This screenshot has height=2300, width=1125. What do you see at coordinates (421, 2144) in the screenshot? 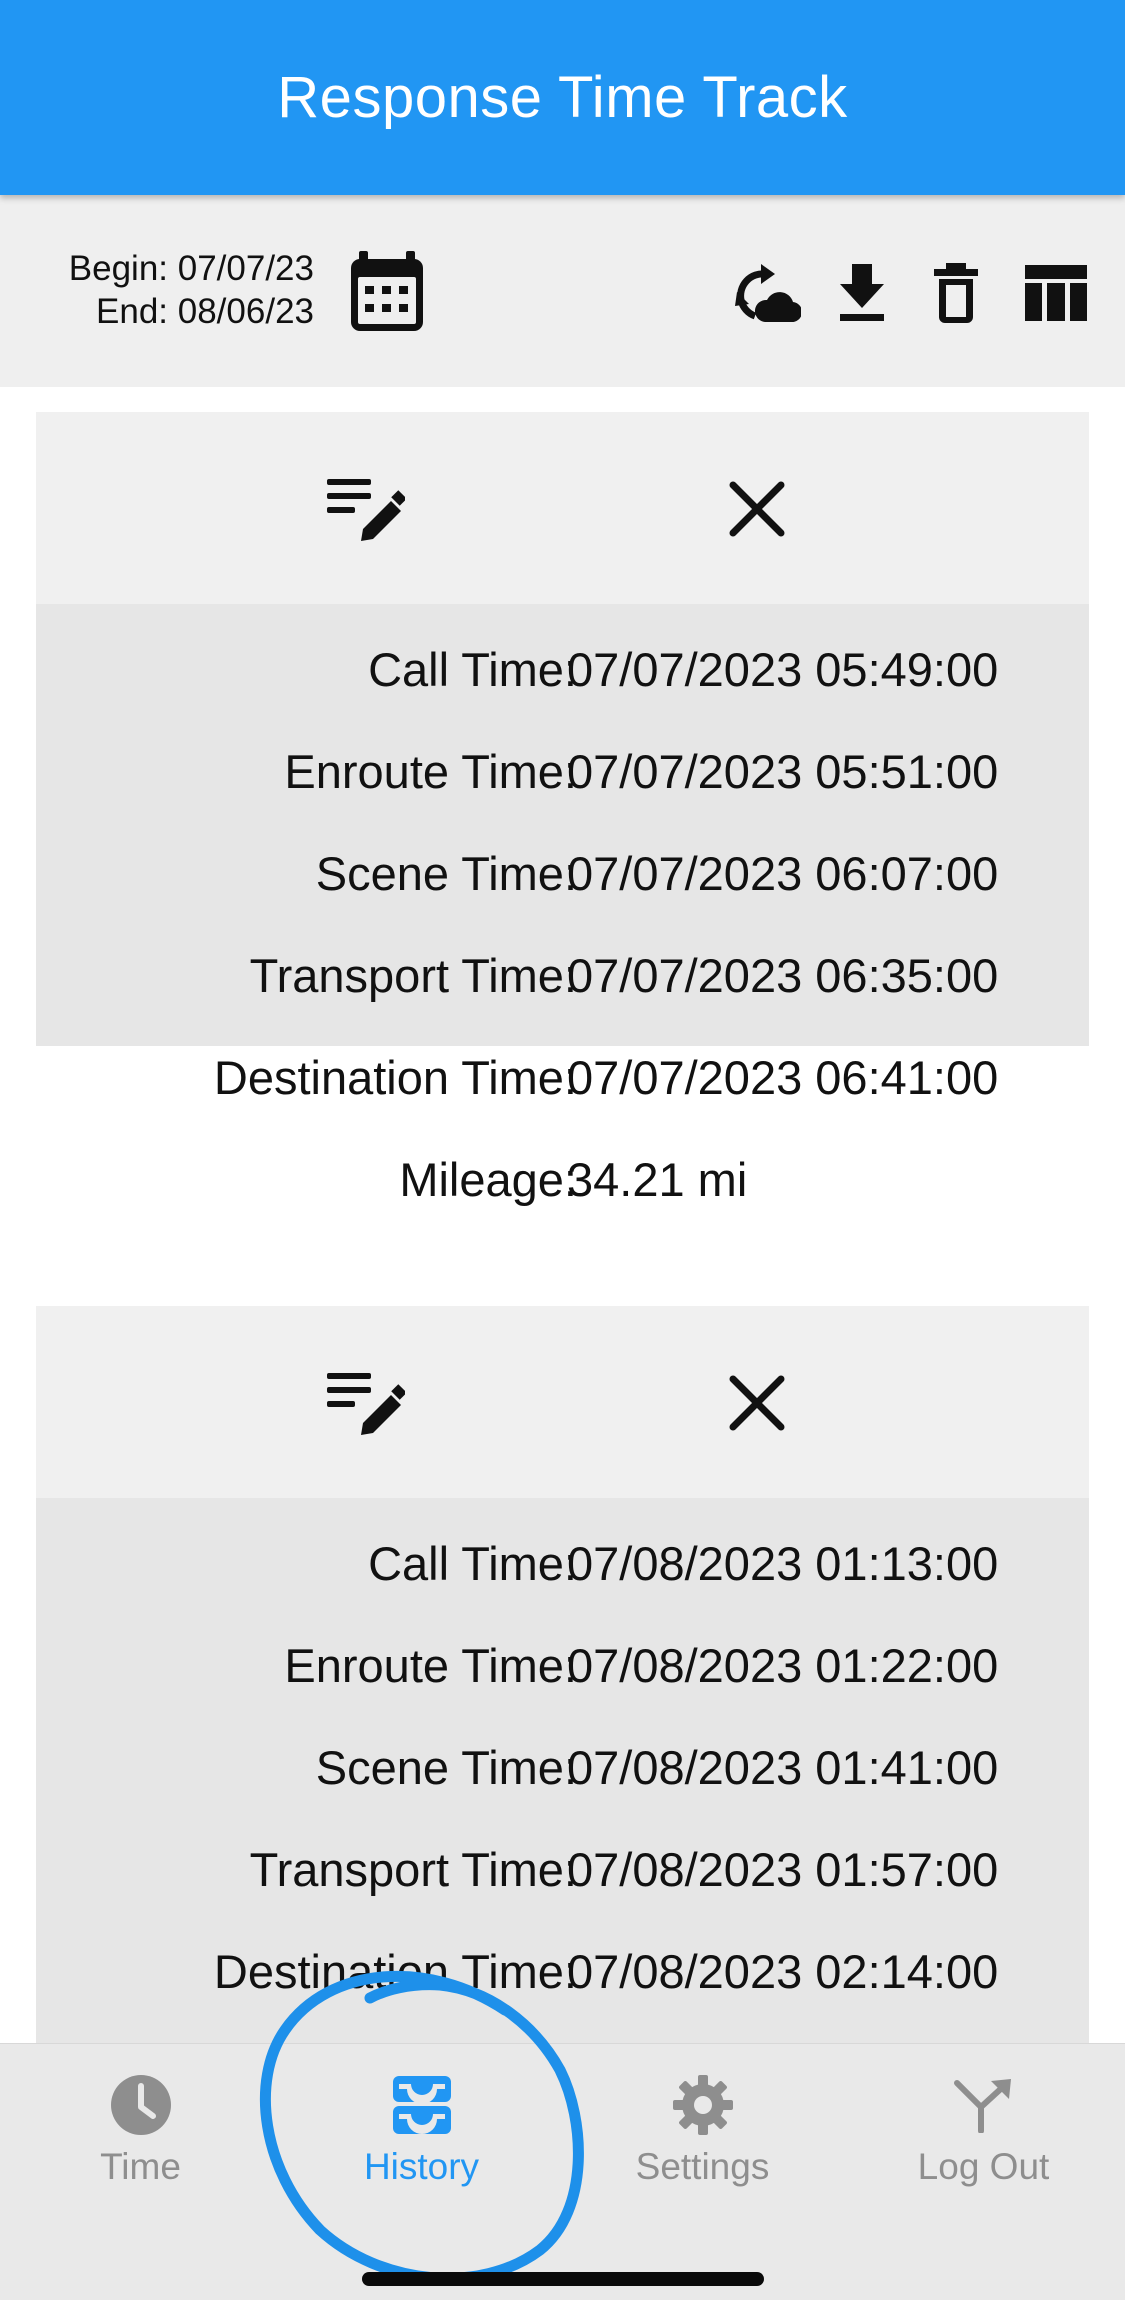
I see `nav-item-history: History` at bounding box center [421, 2144].